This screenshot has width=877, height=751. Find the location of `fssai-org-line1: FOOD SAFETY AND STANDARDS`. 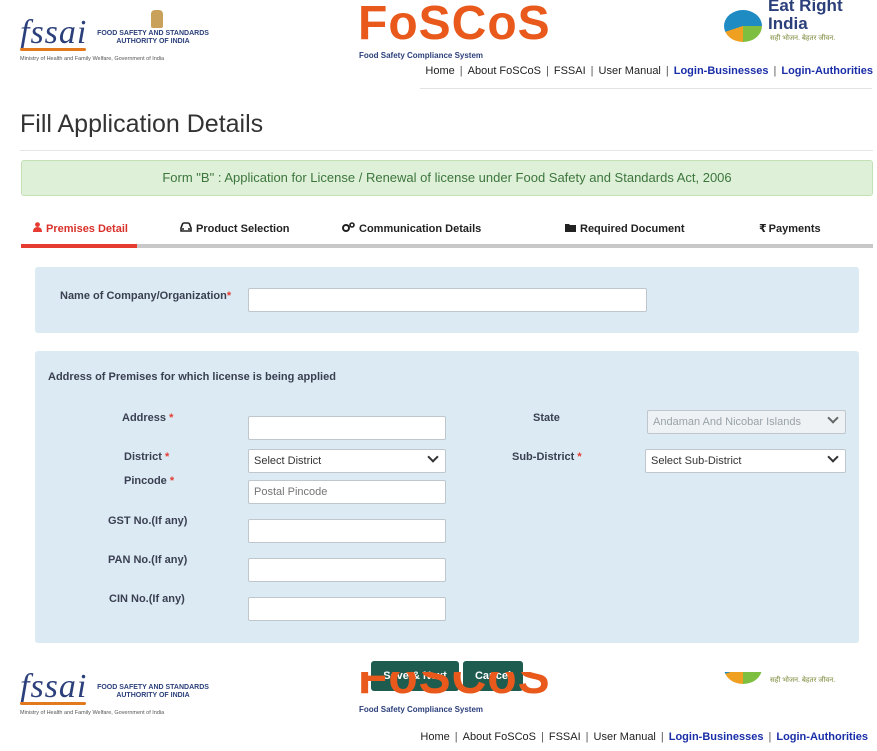

fssai-org-line1: FOOD SAFETY AND STANDARDS is located at coordinates (153, 33).